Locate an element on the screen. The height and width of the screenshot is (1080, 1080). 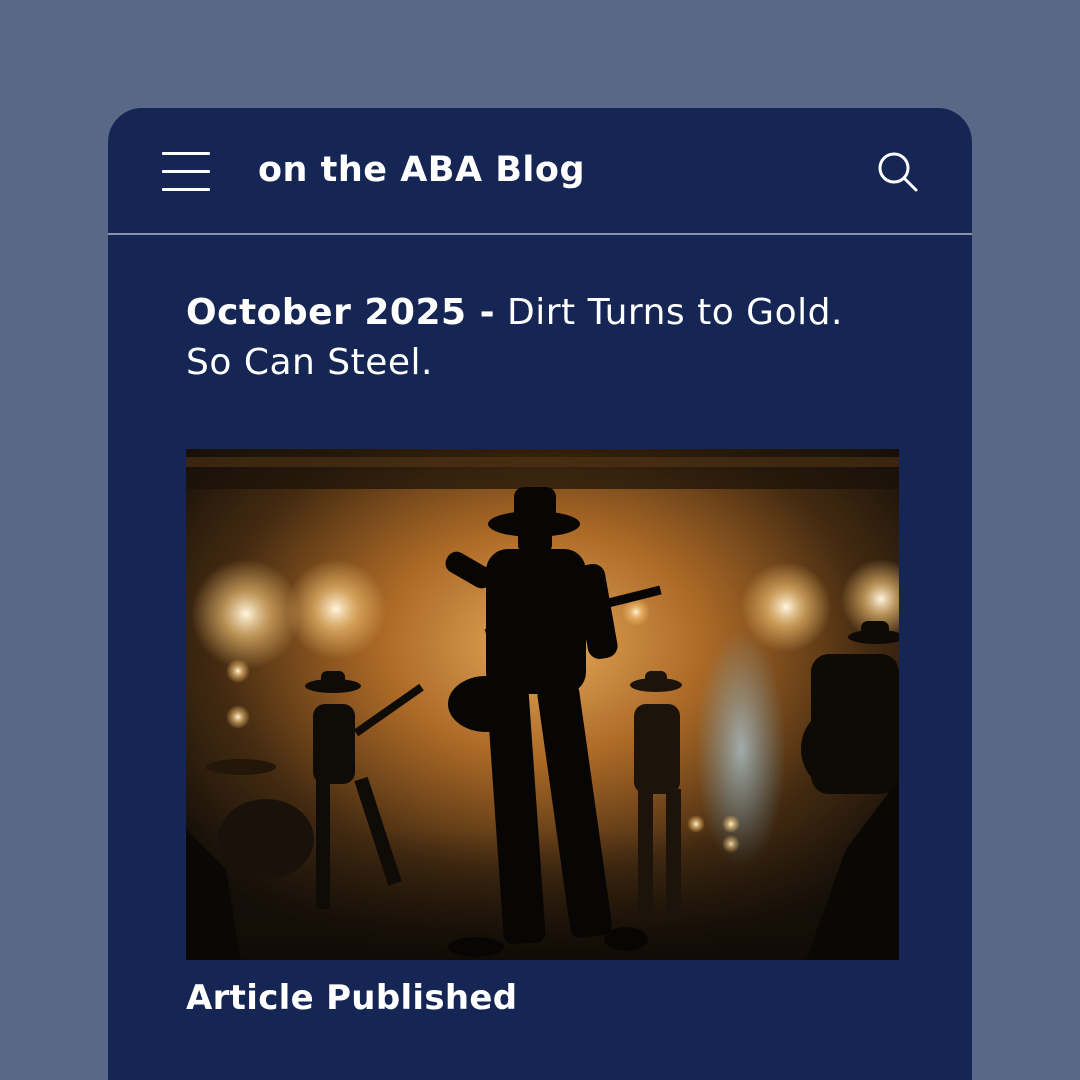
top-navigation-bar: on the ABA Blog is located at coordinates (540, 171).